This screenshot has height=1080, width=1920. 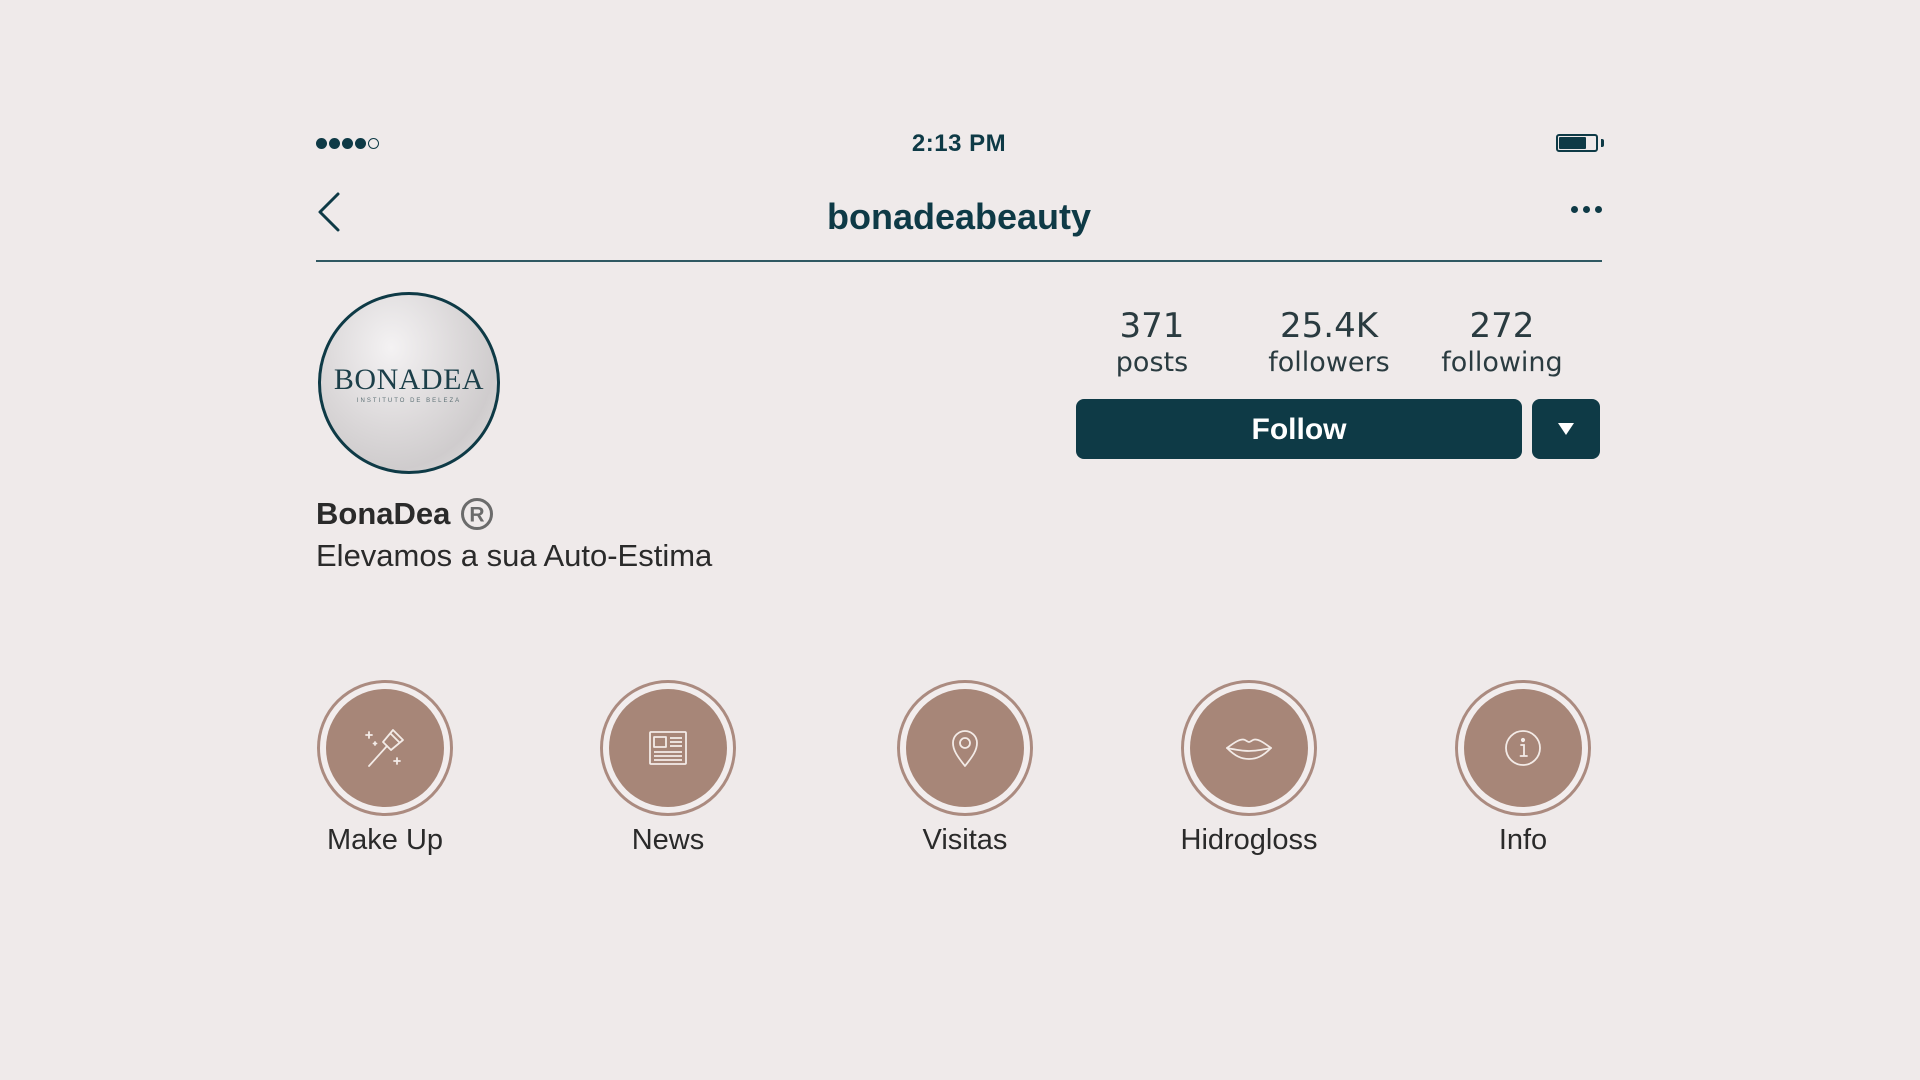 I want to click on followers-count: 25.4K, so click(x=1329, y=326).